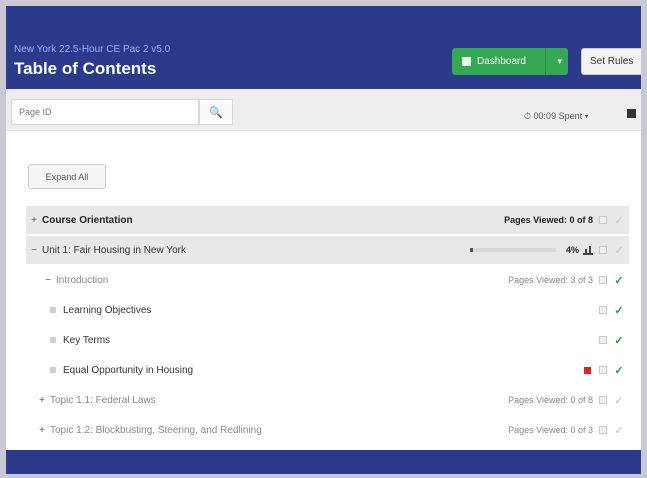 This screenshot has height=478, width=647. I want to click on page-search-input, so click(105, 112).